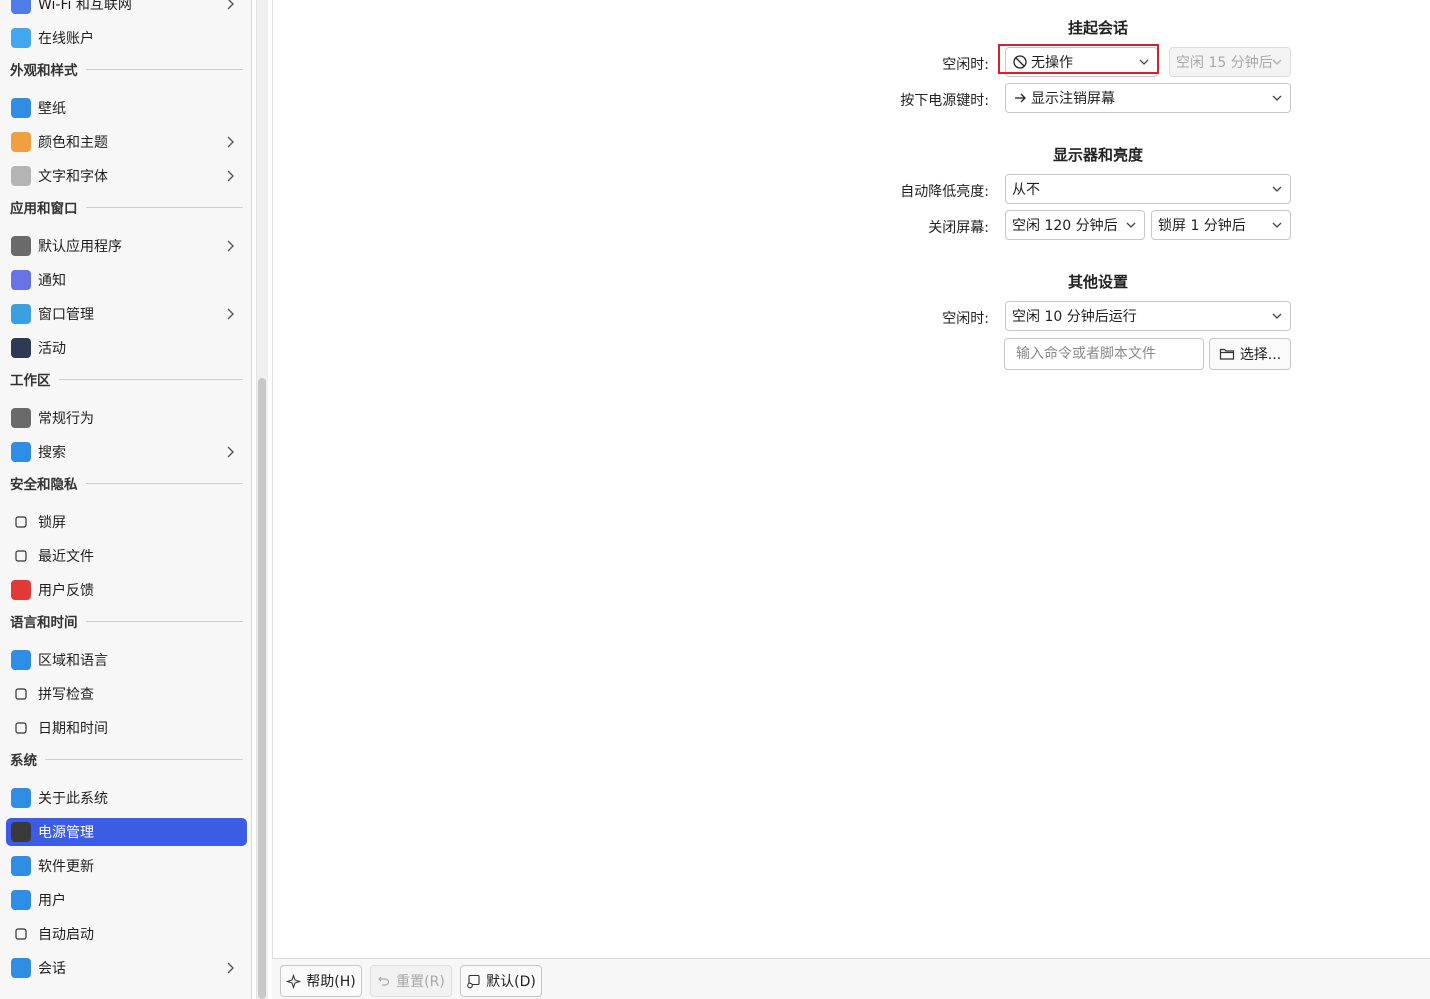 The height and width of the screenshot is (999, 1430). Describe the element at coordinates (1020, 98) in the screenshot. I see `arrow-right-icon` at that location.